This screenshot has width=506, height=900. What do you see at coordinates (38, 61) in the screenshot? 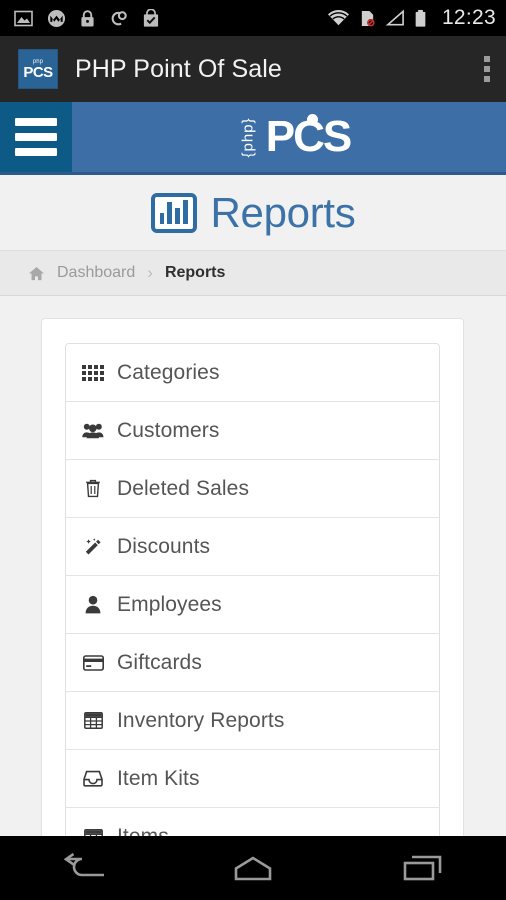
I see `app-icon-php-text: php` at bounding box center [38, 61].